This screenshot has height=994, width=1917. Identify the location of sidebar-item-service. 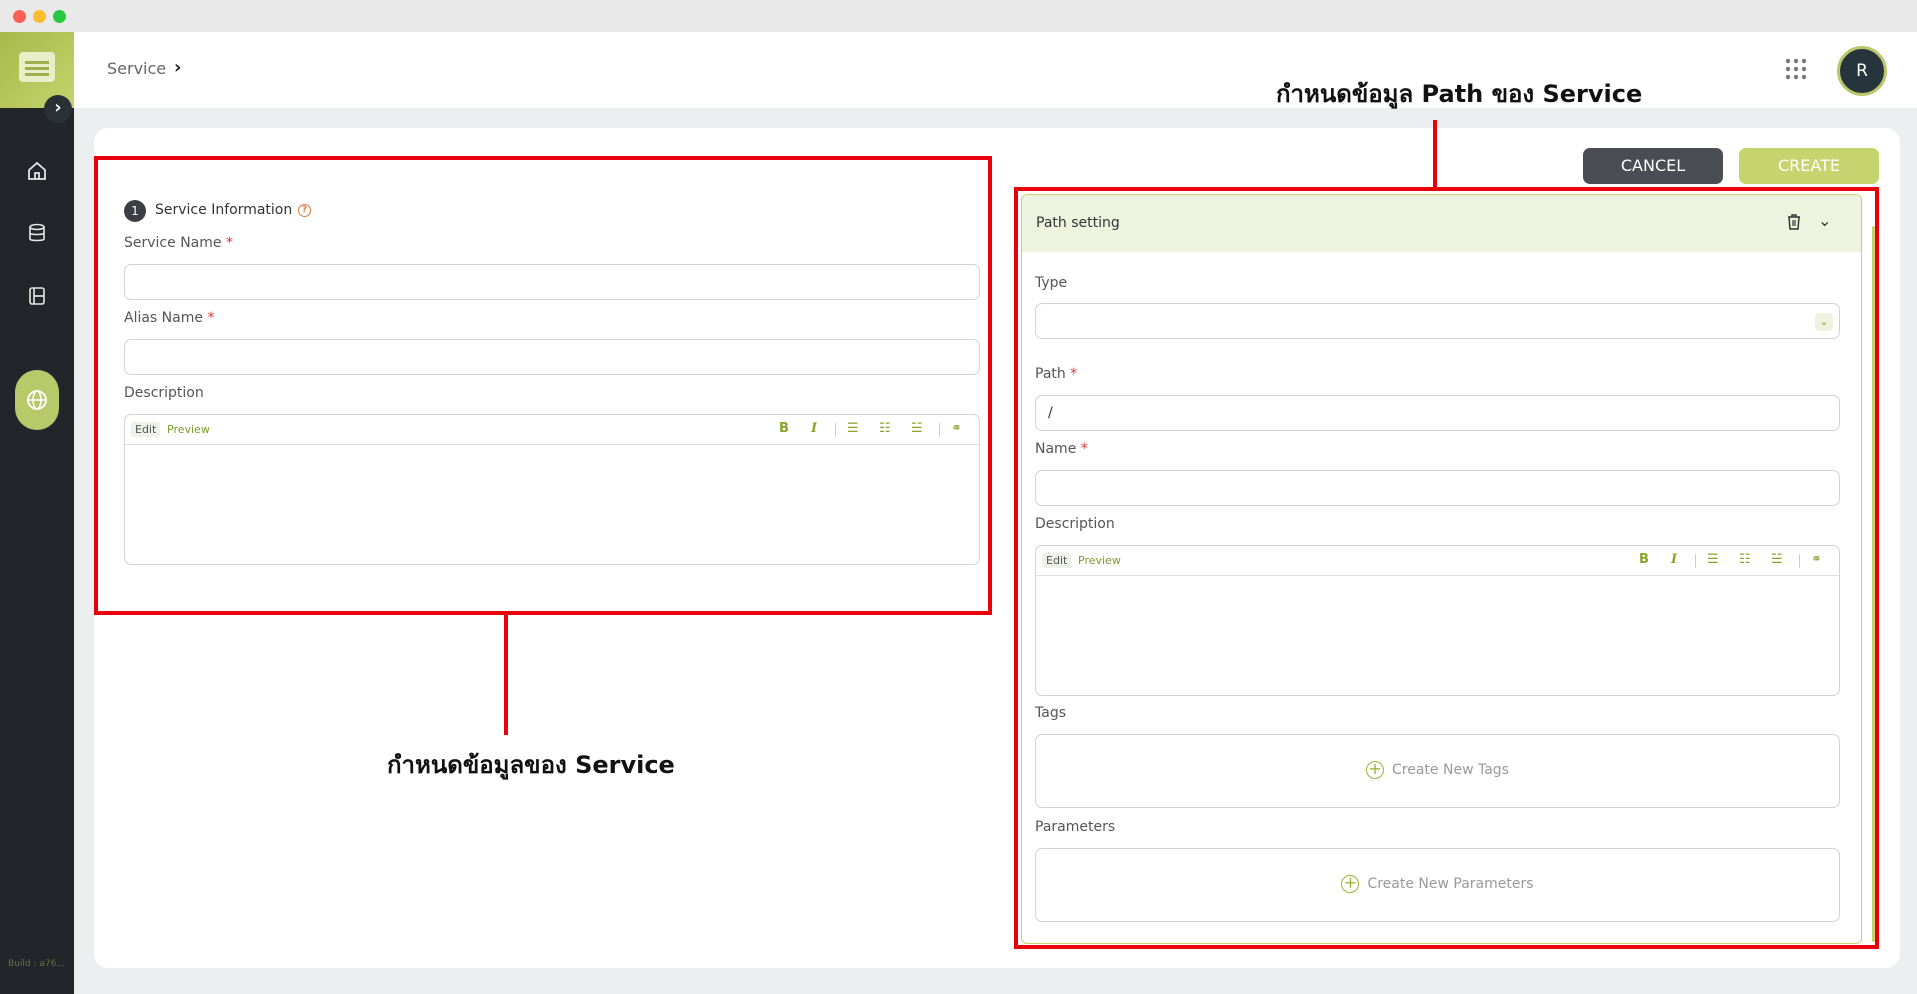
(37, 400).